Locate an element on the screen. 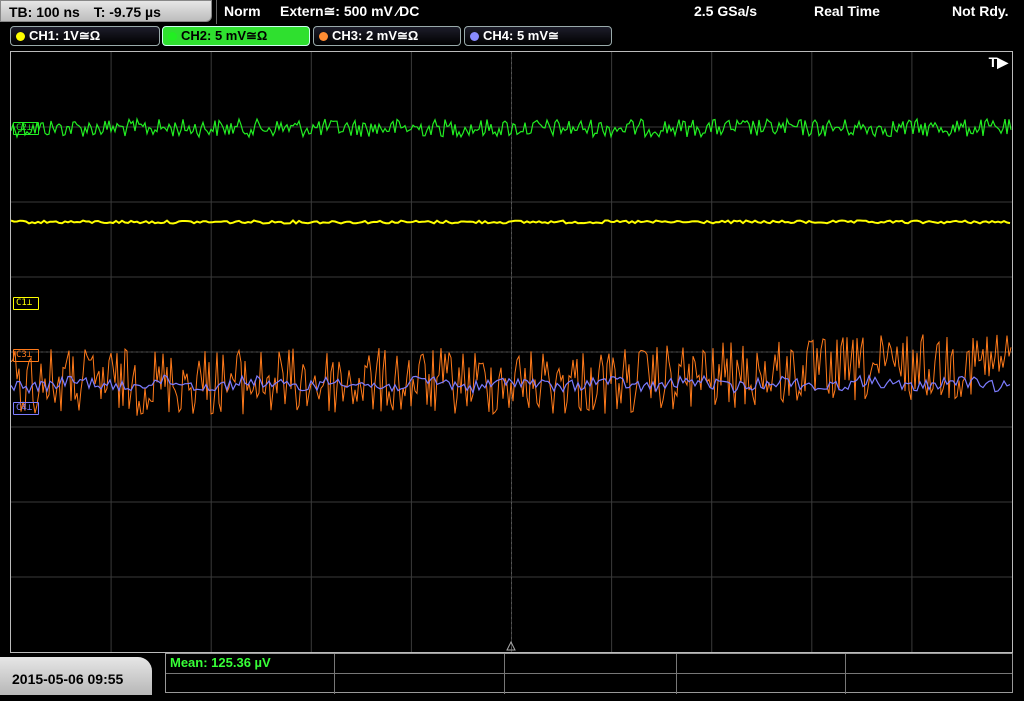 The height and width of the screenshot is (701, 1024). channel-2-tab: CH2: 5 mV≅Ω is located at coordinates (236, 36).